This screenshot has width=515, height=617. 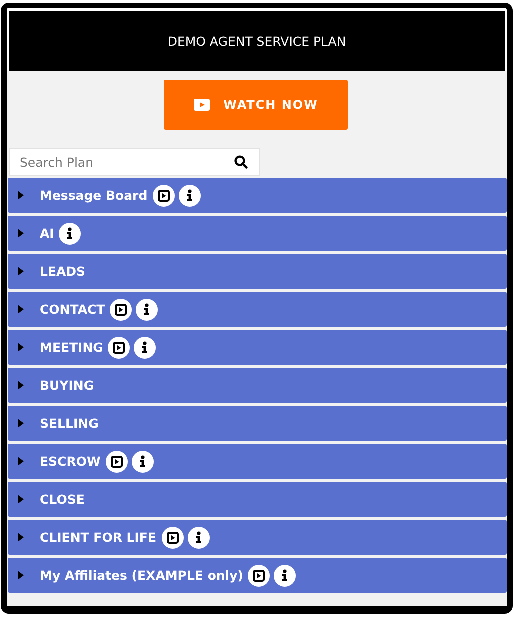 What do you see at coordinates (63, 271) in the screenshot?
I see `section-title: LEADS` at bounding box center [63, 271].